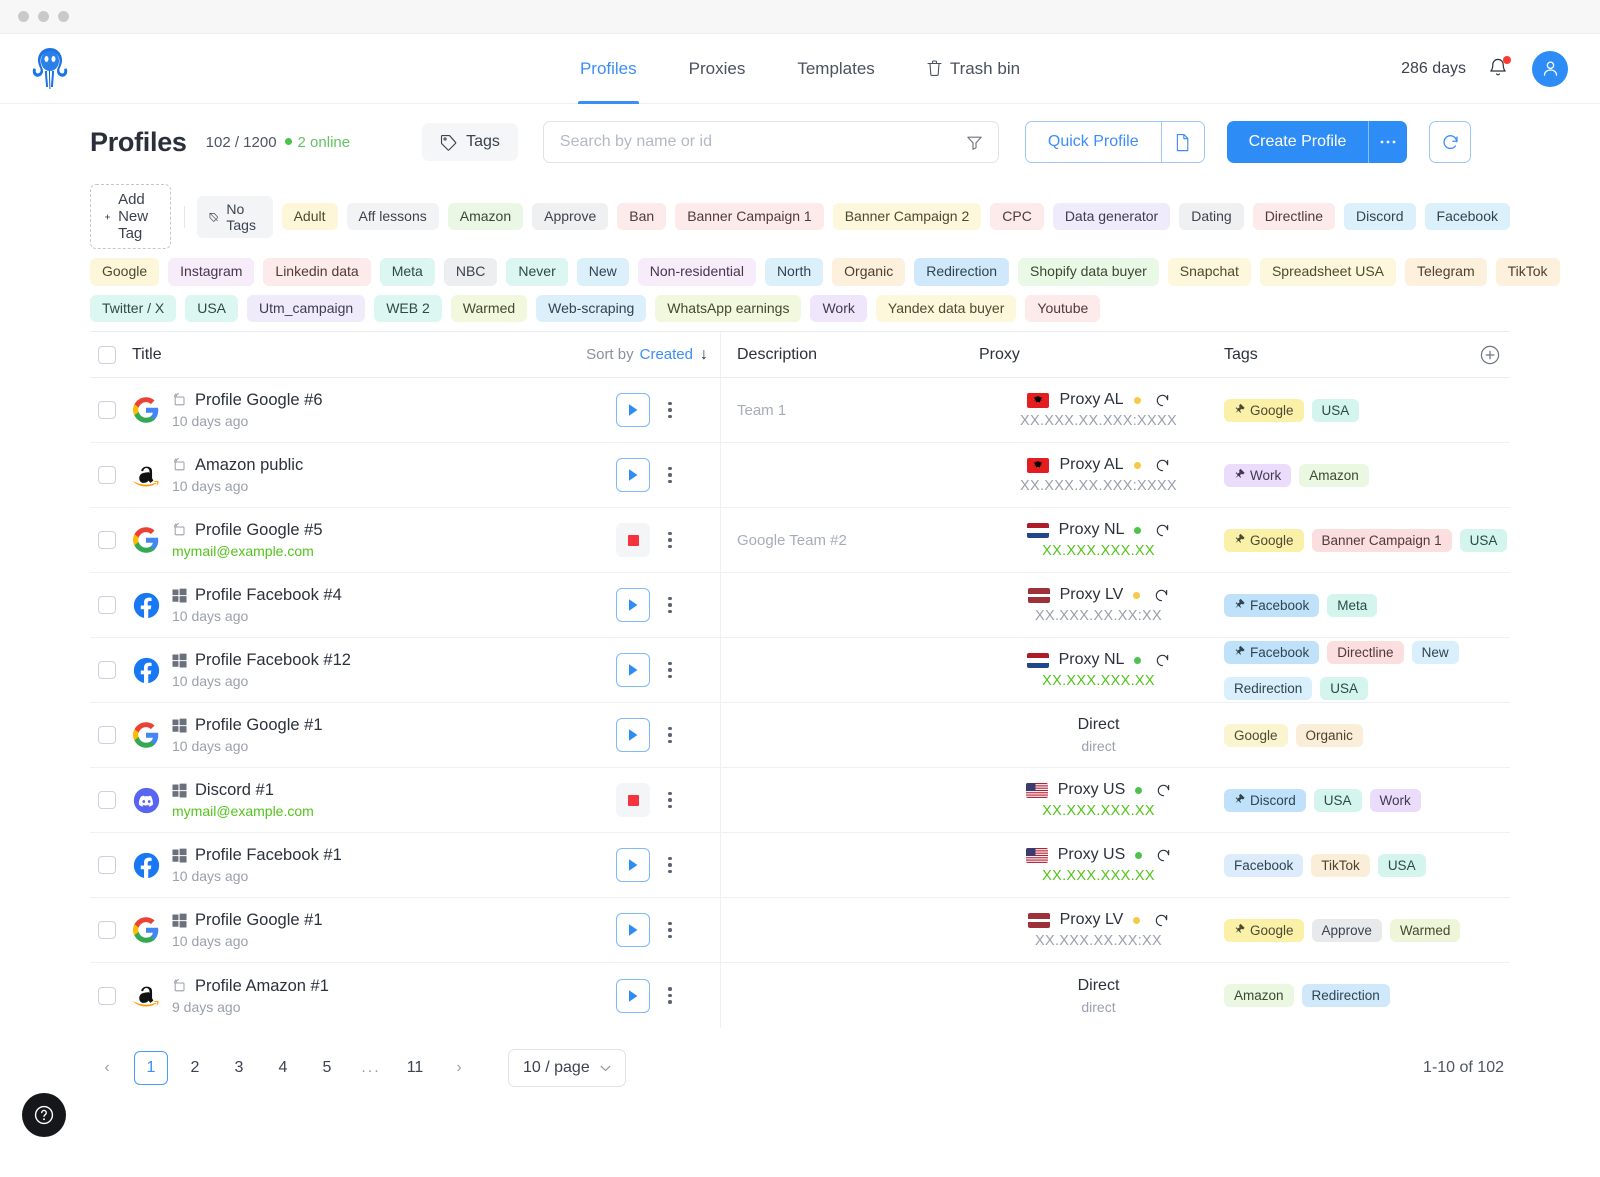 The width and height of the screenshot is (1600, 1177). I want to click on profile-tag-chip: Organic, so click(1329, 735).